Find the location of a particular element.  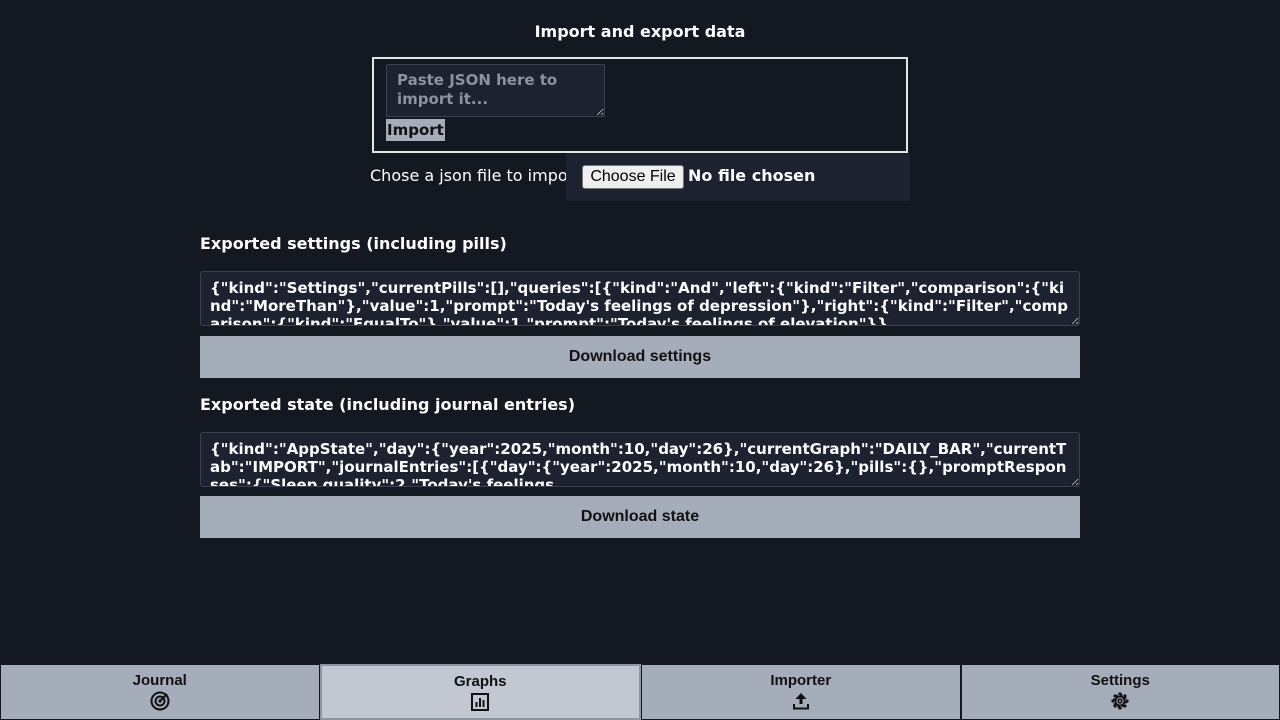

tab-journal-label: Journal is located at coordinates (159, 680).